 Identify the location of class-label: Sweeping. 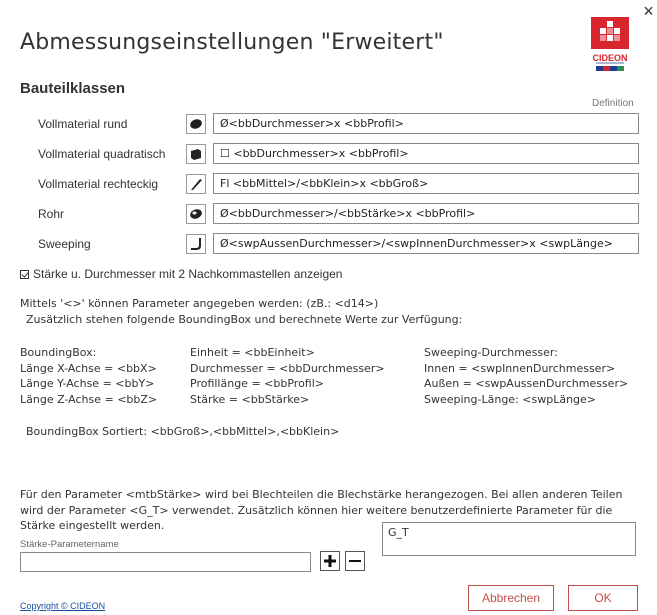
(64, 244).